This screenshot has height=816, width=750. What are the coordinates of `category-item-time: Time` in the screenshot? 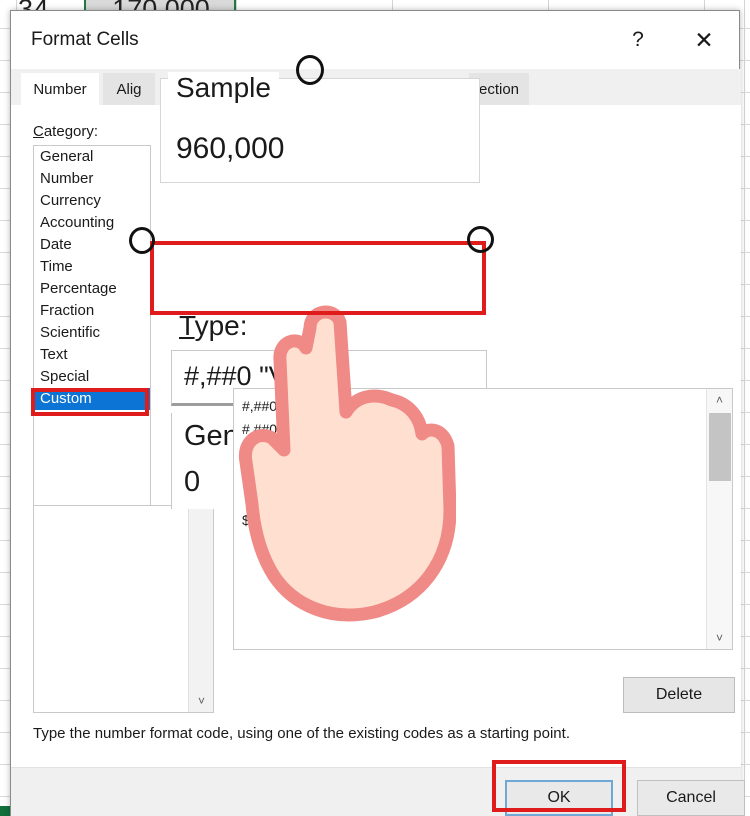 It's located at (92, 267).